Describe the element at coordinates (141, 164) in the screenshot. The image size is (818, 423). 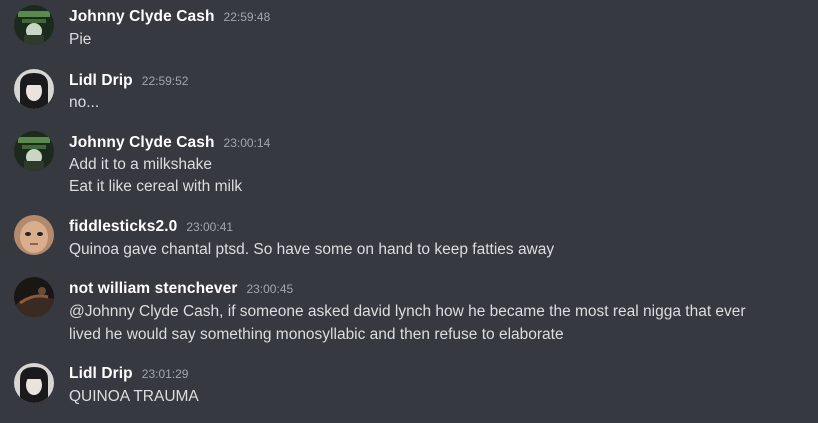
I see `message-text: Add it to a milkshake` at that location.